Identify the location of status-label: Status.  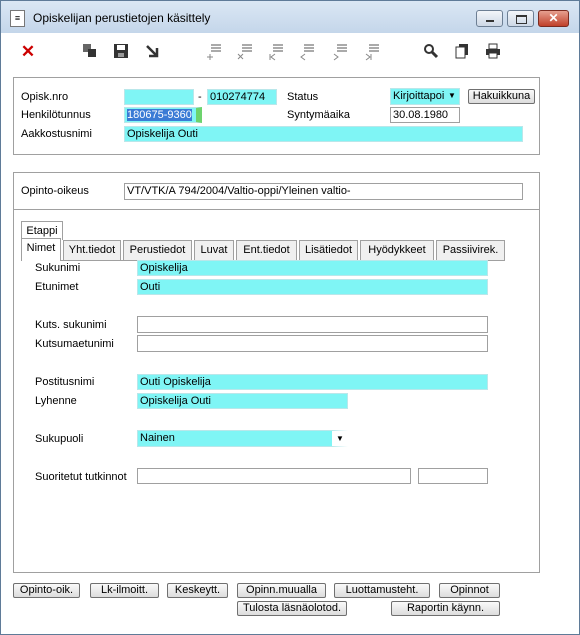
(303, 97).